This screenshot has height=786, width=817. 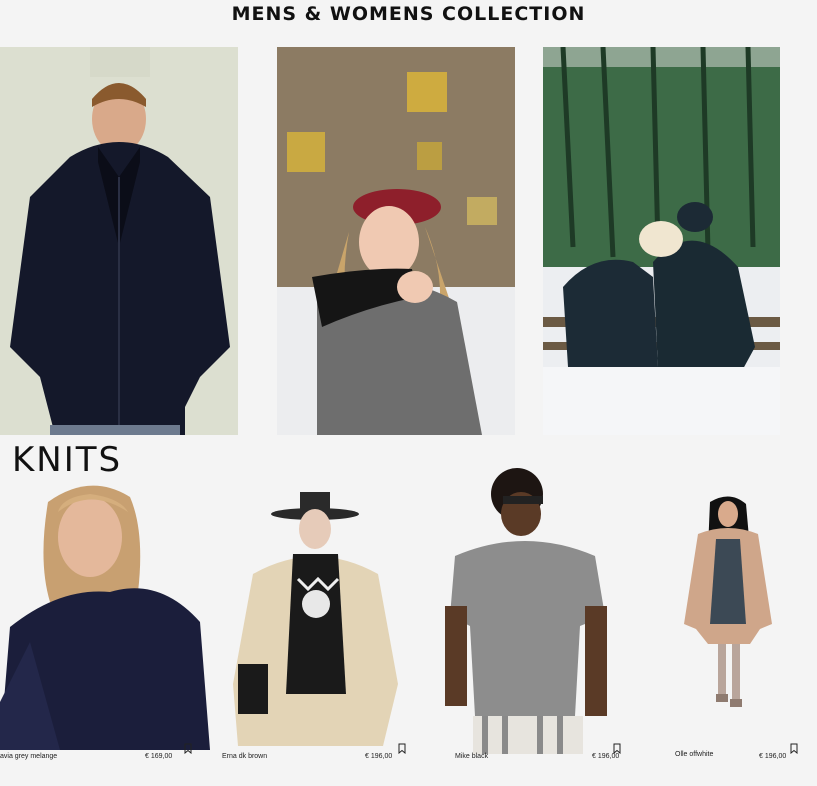 What do you see at coordinates (408, 14) in the screenshot?
I see `page-title: MENS & WOMENS COLLECTION` at bounding box center [408, 14].